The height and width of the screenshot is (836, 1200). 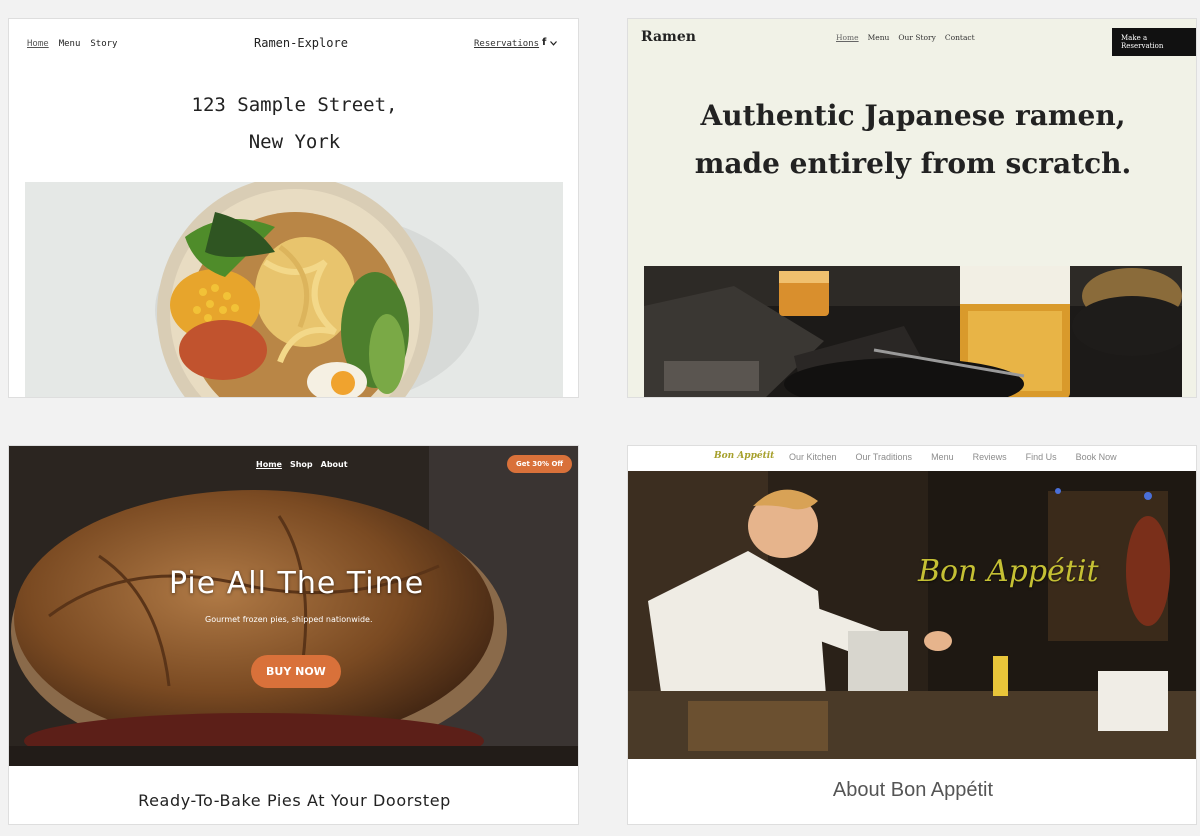 What do you see at coordinates (913, 331) in the screenshot?
I see `restaurant-table-image` at bounding box center [913, 331].